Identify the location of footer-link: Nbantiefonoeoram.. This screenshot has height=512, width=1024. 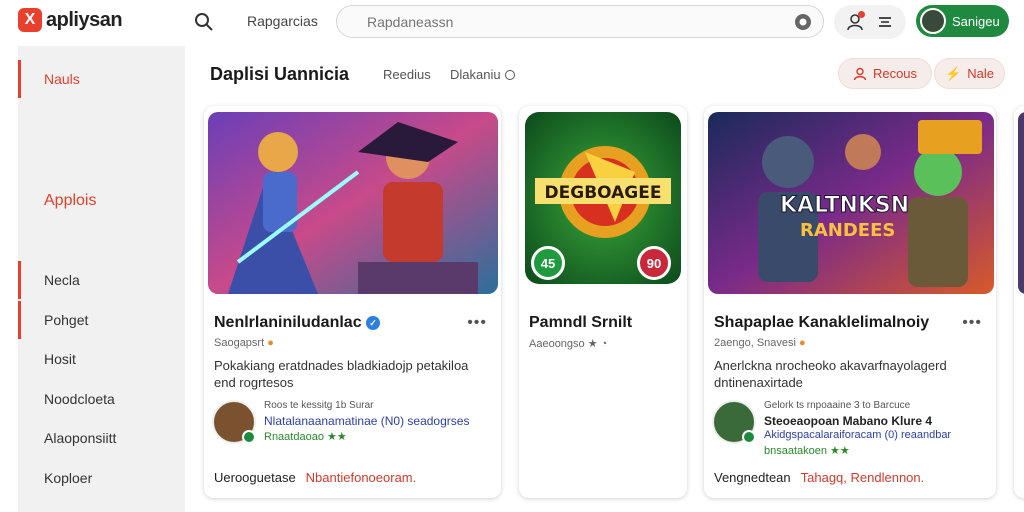
(361, 477).